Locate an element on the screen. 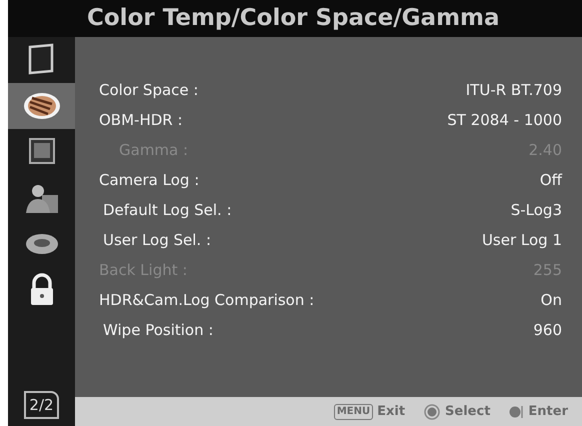  setting-label: HDR&Cam.Log Comparison : is located at coordinates (206, 300).